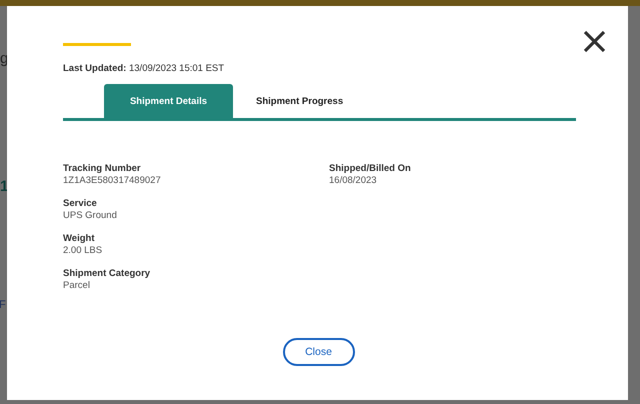 Image resolution: width=640 pixels, height=404 pixels. Describe the element at coordinates (83, 251) in the screenshot. I see `field-value: 2.00 LBS` at that location.